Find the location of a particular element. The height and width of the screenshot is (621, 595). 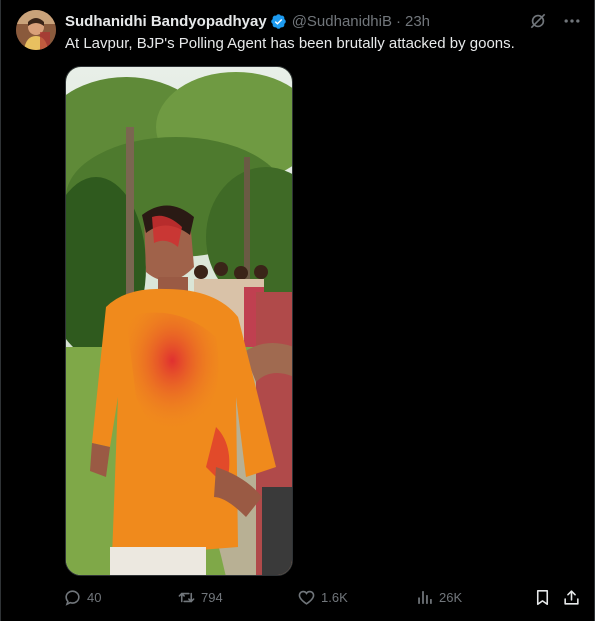

views-button: 26K is located at coordinates (438, 597).